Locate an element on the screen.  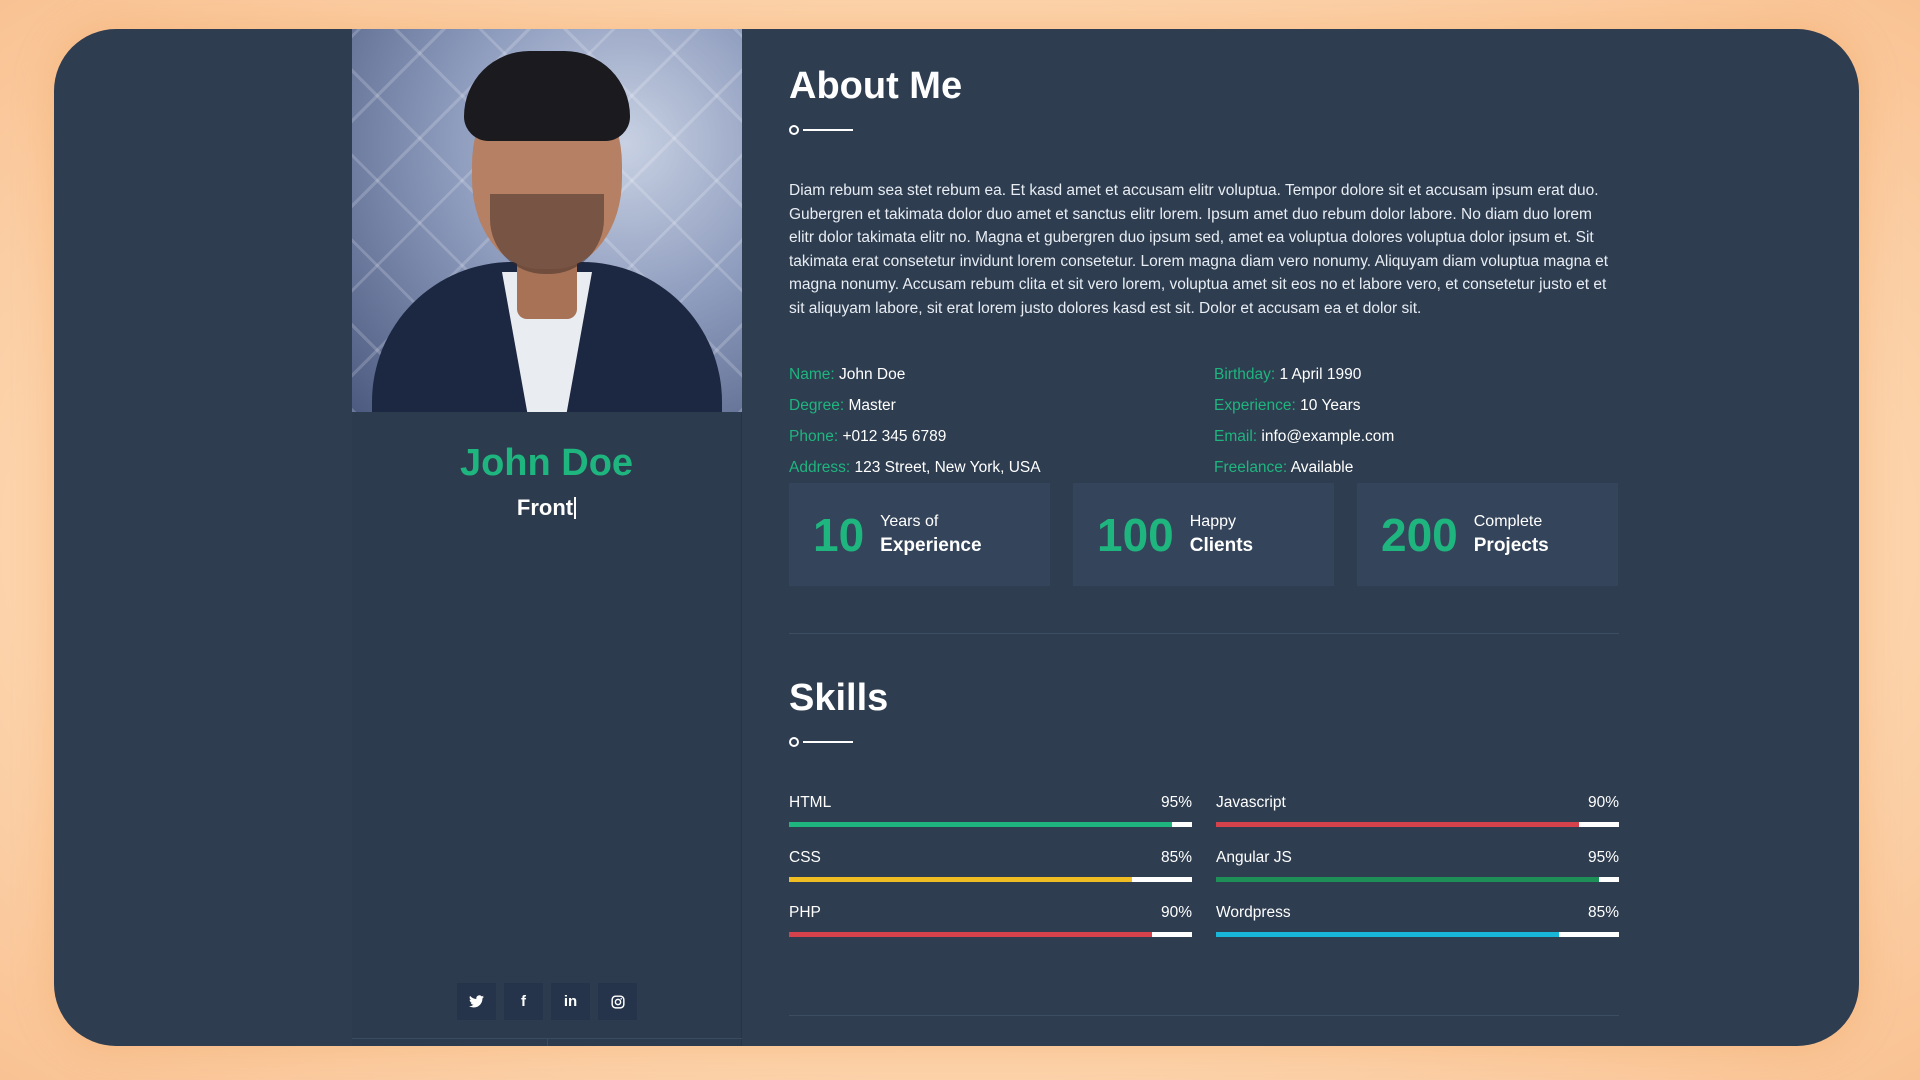
skill-item: PHP 90% is located at coordinates (990, 920).